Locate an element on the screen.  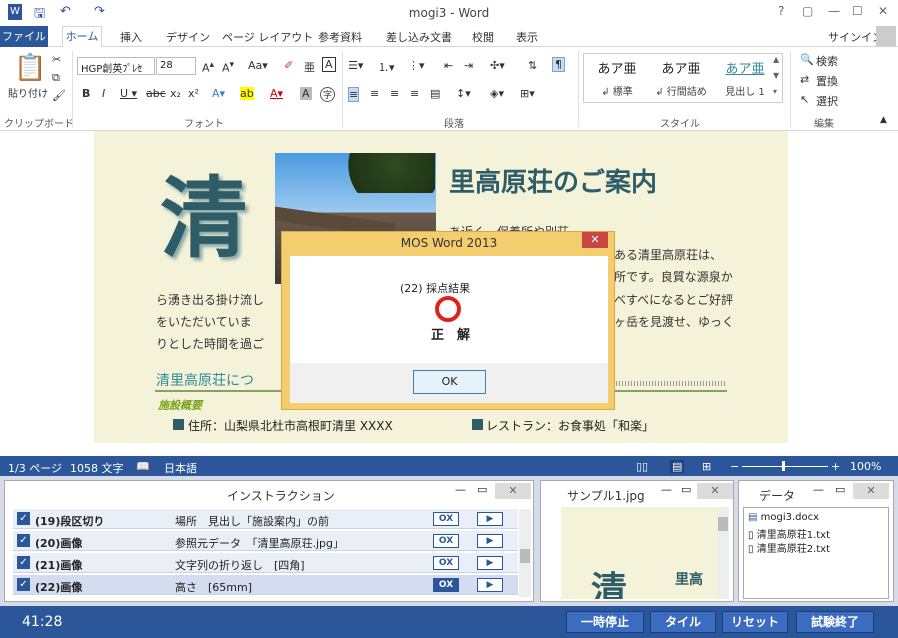
style-normal: あア亜 ↲ 標準 is located at coordinates (617, 78).